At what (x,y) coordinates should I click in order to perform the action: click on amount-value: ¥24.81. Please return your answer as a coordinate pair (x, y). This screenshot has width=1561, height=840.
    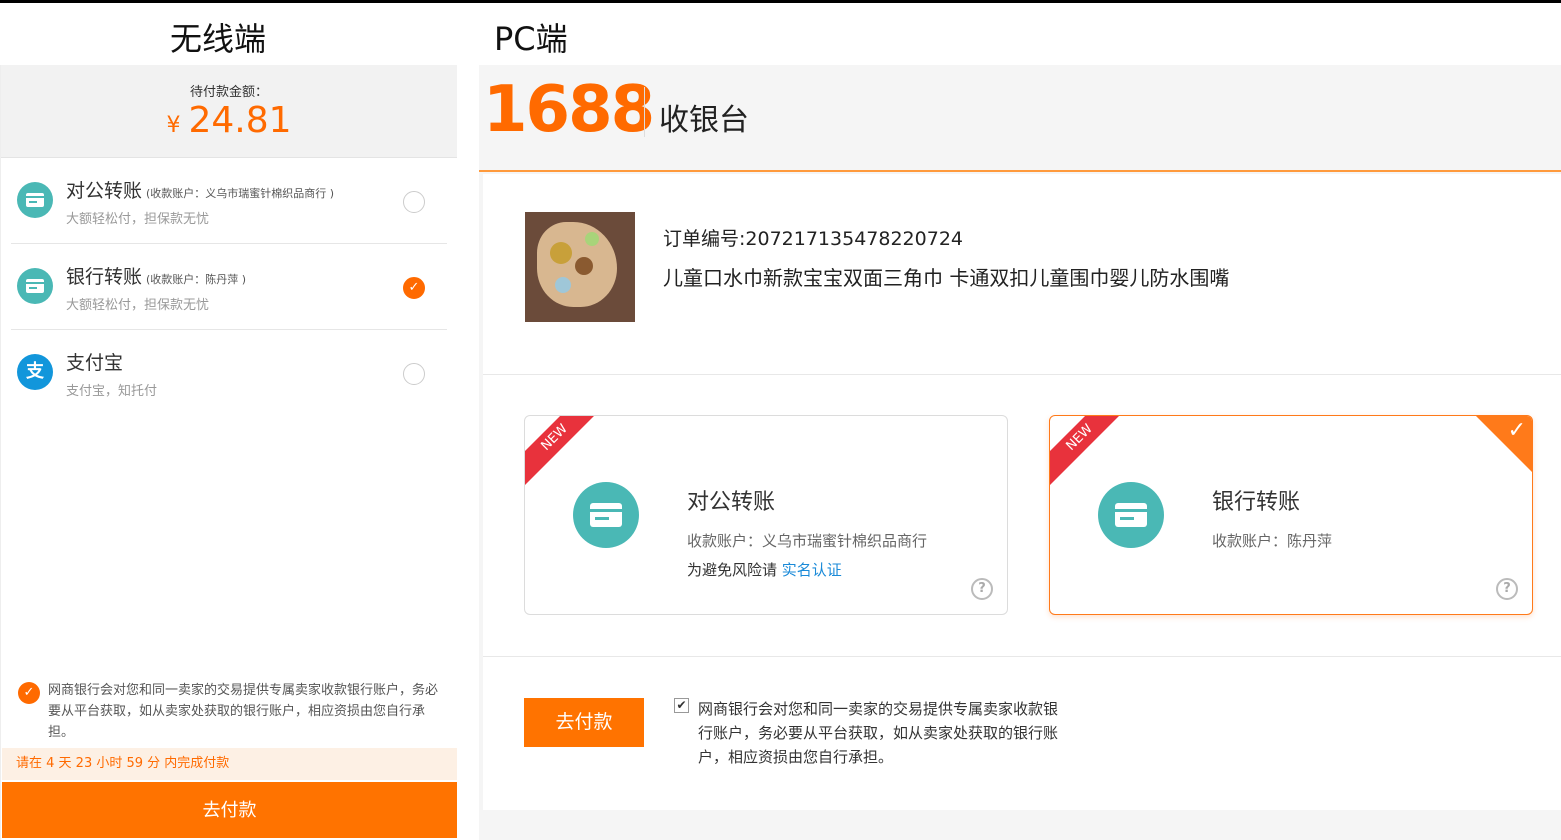
    Looking at the image, I should click on (229, 120).